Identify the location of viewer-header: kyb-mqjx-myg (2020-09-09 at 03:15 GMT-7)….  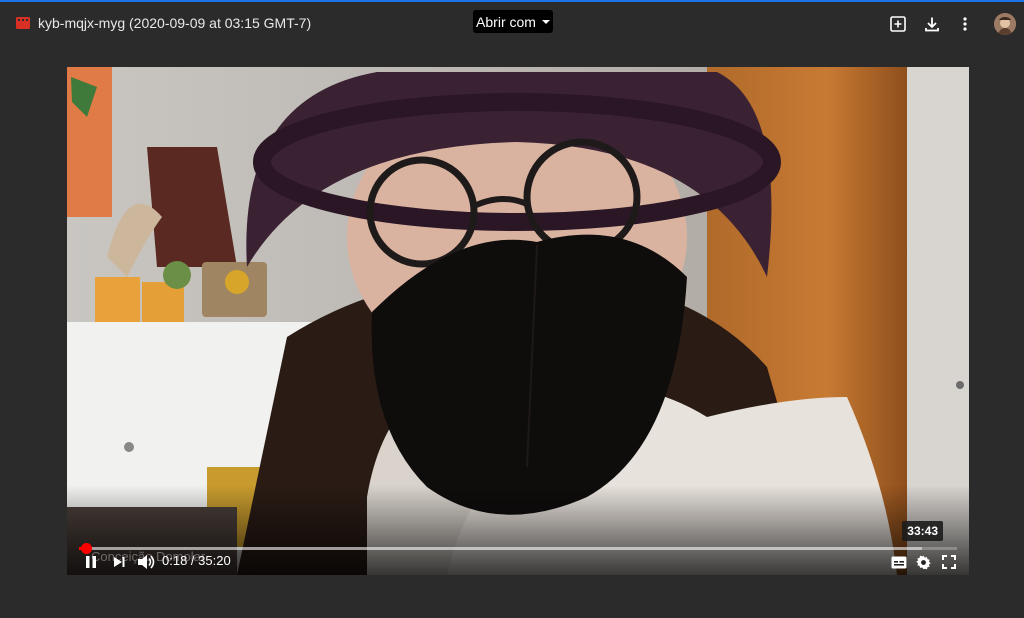
(512, 23).